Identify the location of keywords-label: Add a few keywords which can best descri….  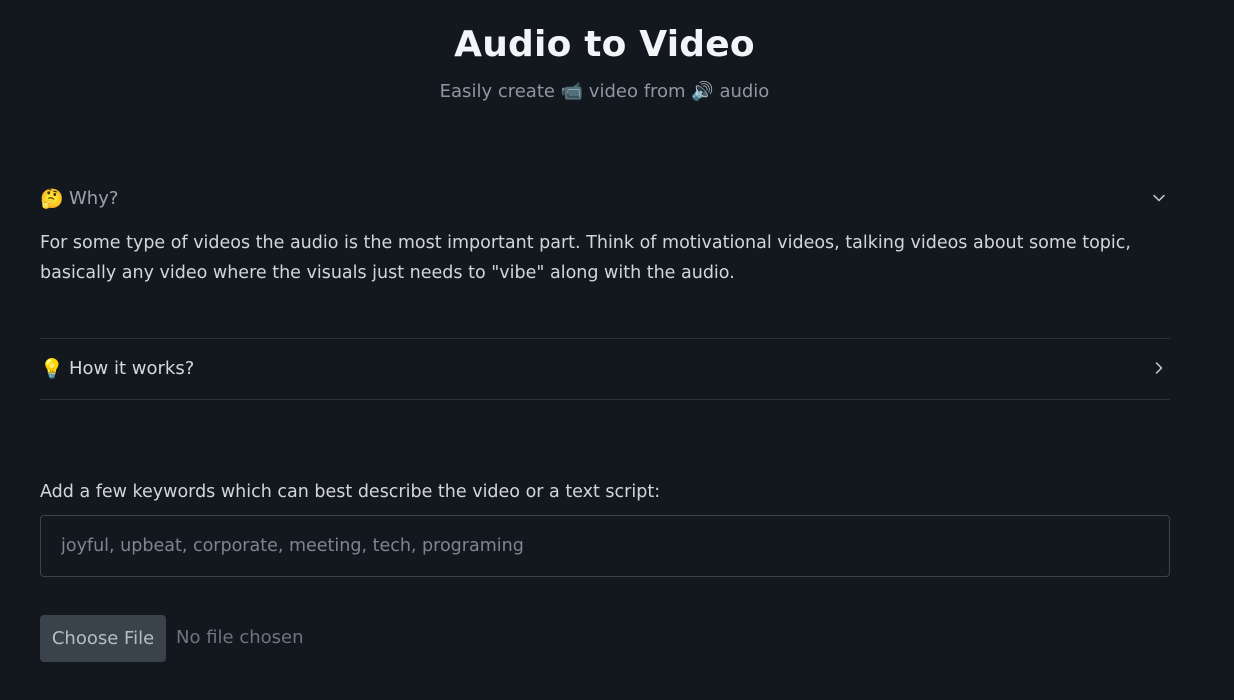
(350, 492).